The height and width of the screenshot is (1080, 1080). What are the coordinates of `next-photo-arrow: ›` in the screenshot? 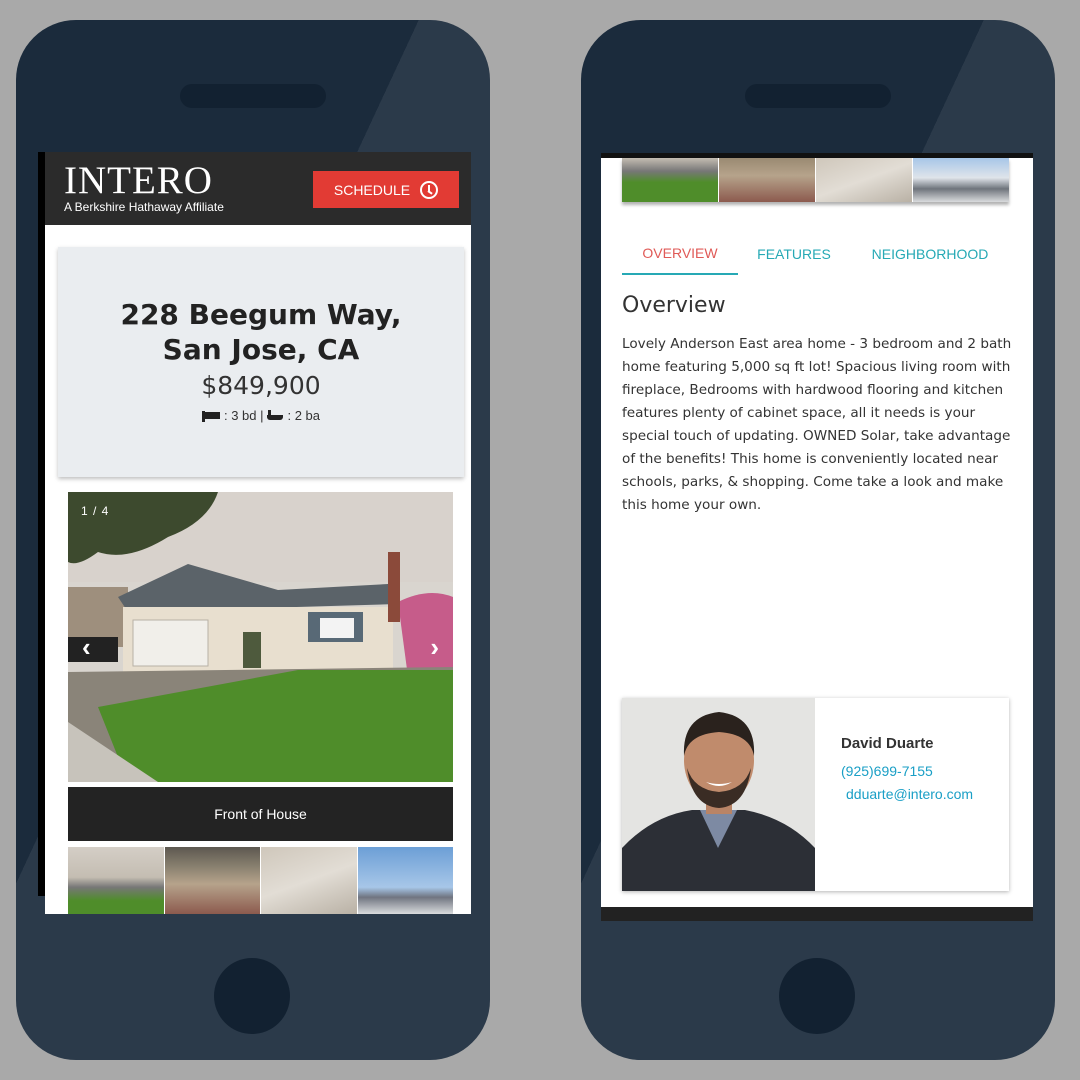 It's located at (434, 647).